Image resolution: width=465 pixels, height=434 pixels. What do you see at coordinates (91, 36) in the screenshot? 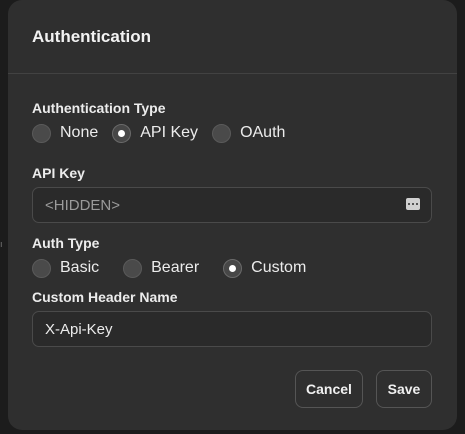
I see `dialog-title: Authentication` at bounding box center [91, 36].